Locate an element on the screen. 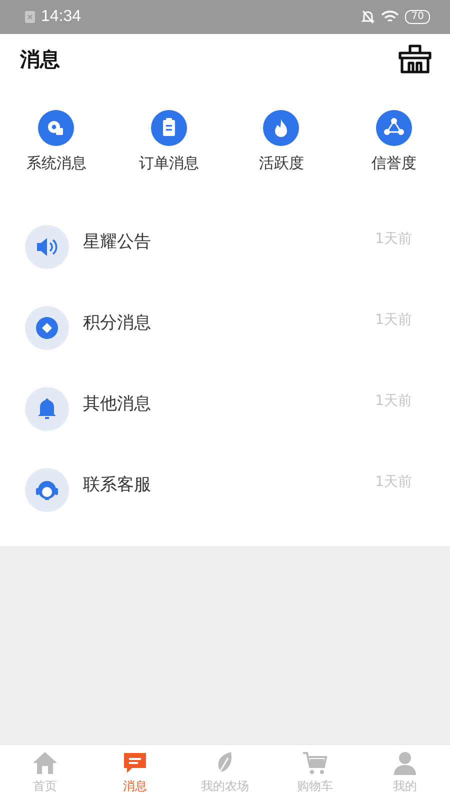 The width and height of the screenshot is (450, 800). clipboard-icon is located at coordinates (168, 128).